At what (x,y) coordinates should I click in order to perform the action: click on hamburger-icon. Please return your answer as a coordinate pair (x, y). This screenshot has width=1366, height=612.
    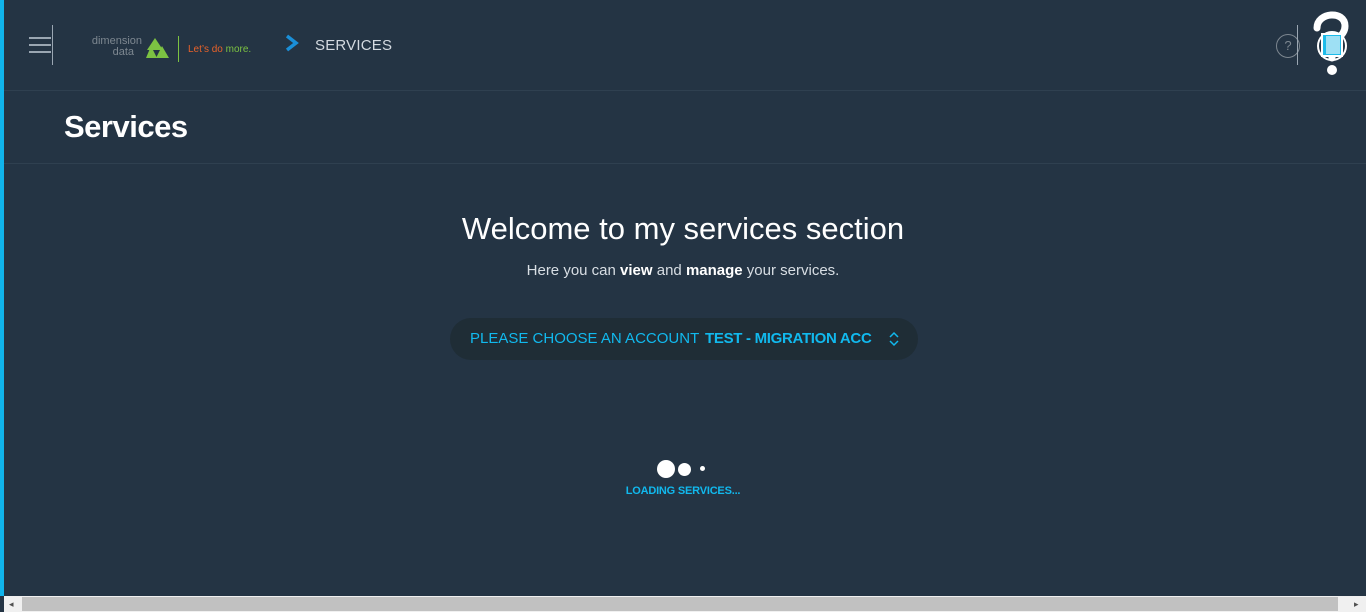
    Looking at the image, I should click on (40, 45).